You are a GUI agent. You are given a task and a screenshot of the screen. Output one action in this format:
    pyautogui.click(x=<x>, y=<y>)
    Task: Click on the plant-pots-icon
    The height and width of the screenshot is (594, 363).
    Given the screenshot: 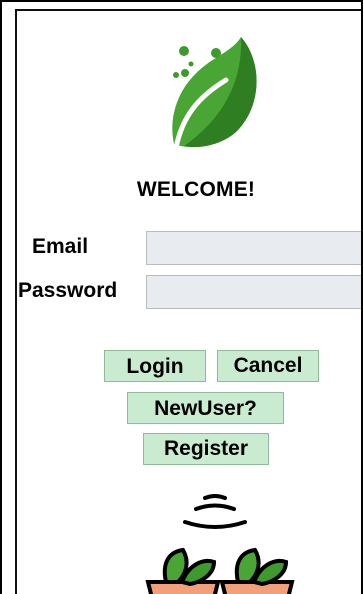 What is the action you would take?
    pyautogui.click(x=220, y=570)
    